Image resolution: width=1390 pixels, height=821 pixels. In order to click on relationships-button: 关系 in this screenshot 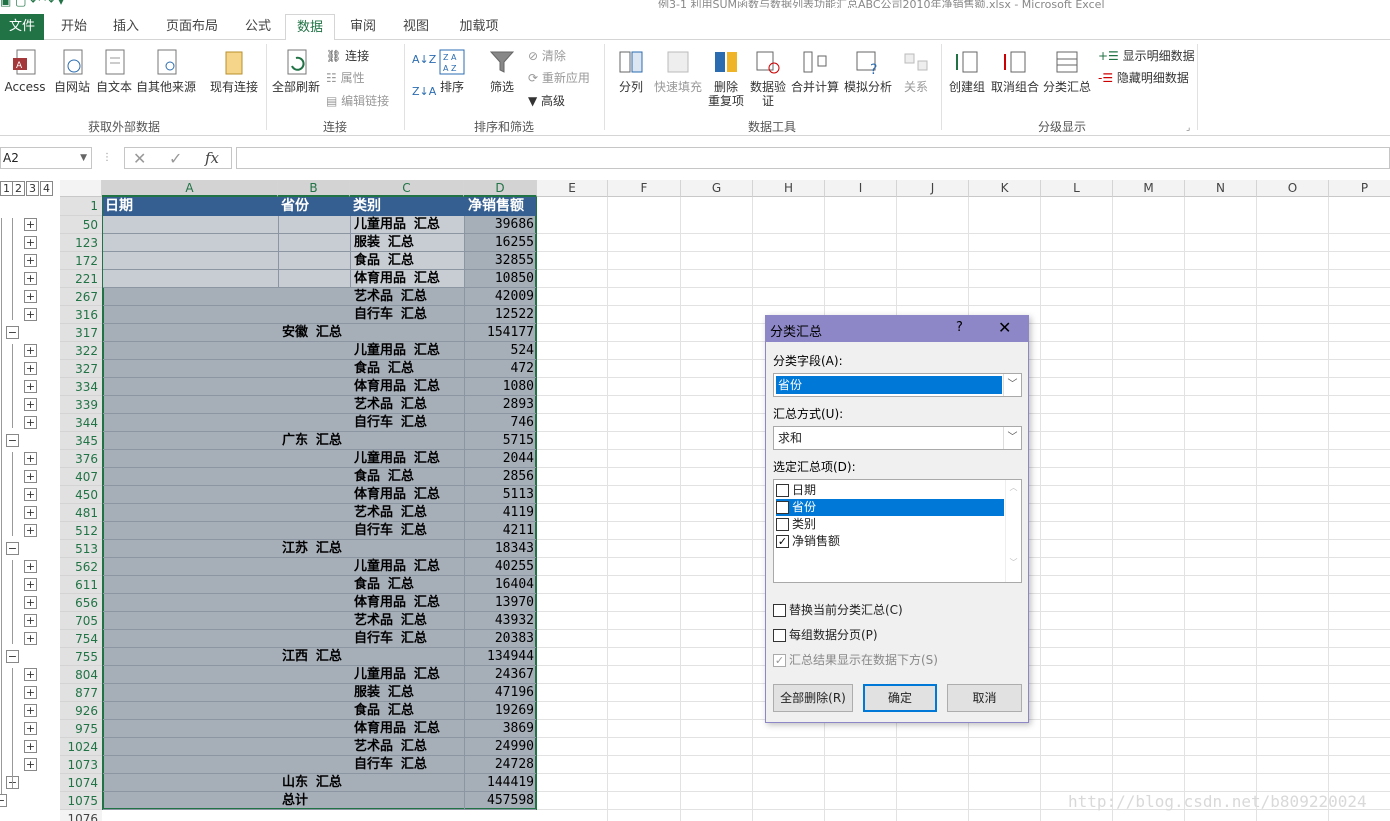, I will do `click(916, 71)`.